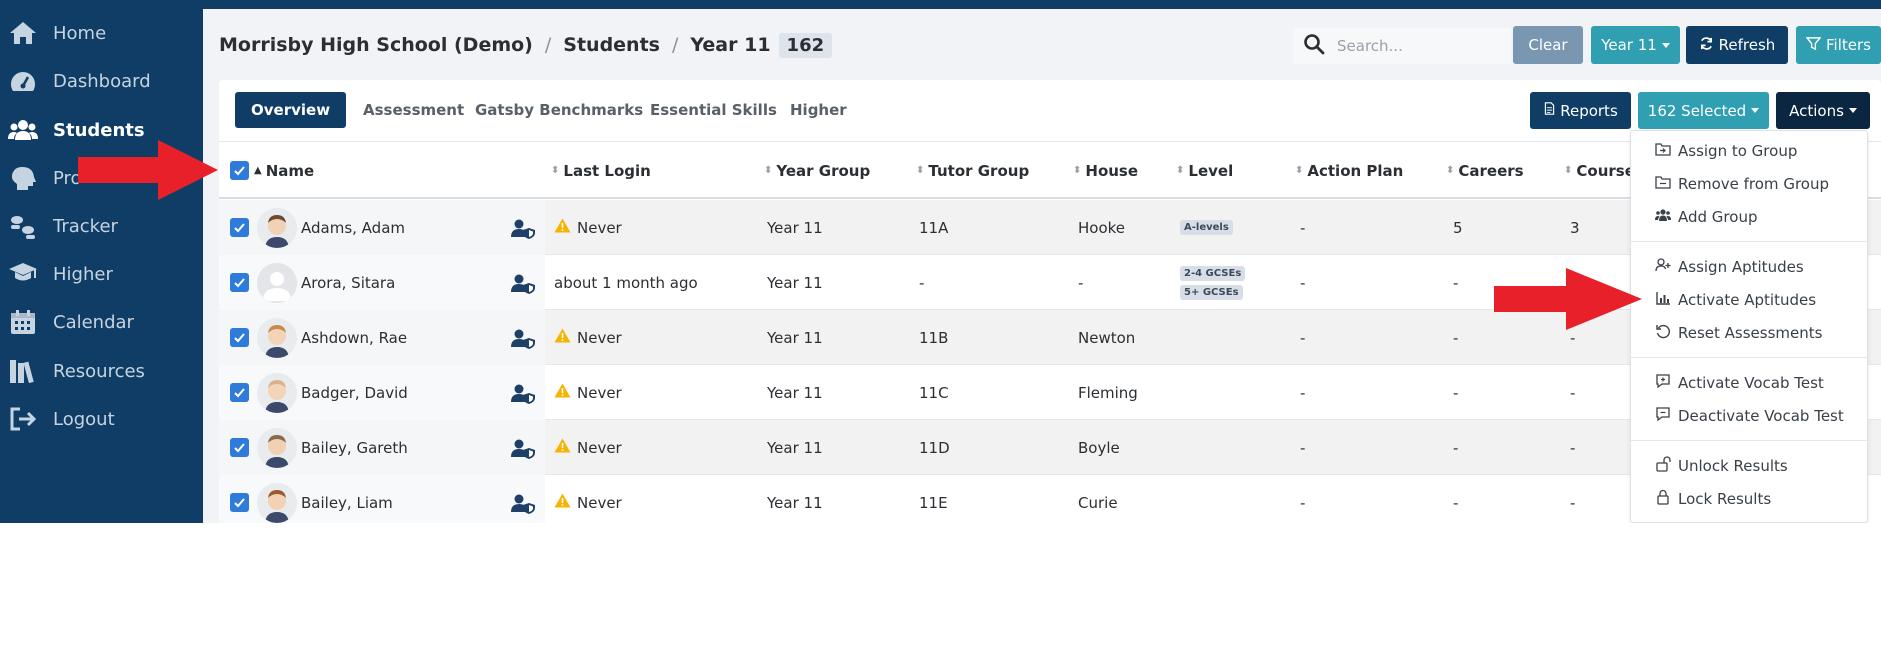 The height and width of the screenshot is (648, 1881). I want to click on menu-item-unlock-results: Unlock Results, so click(1749, 466).